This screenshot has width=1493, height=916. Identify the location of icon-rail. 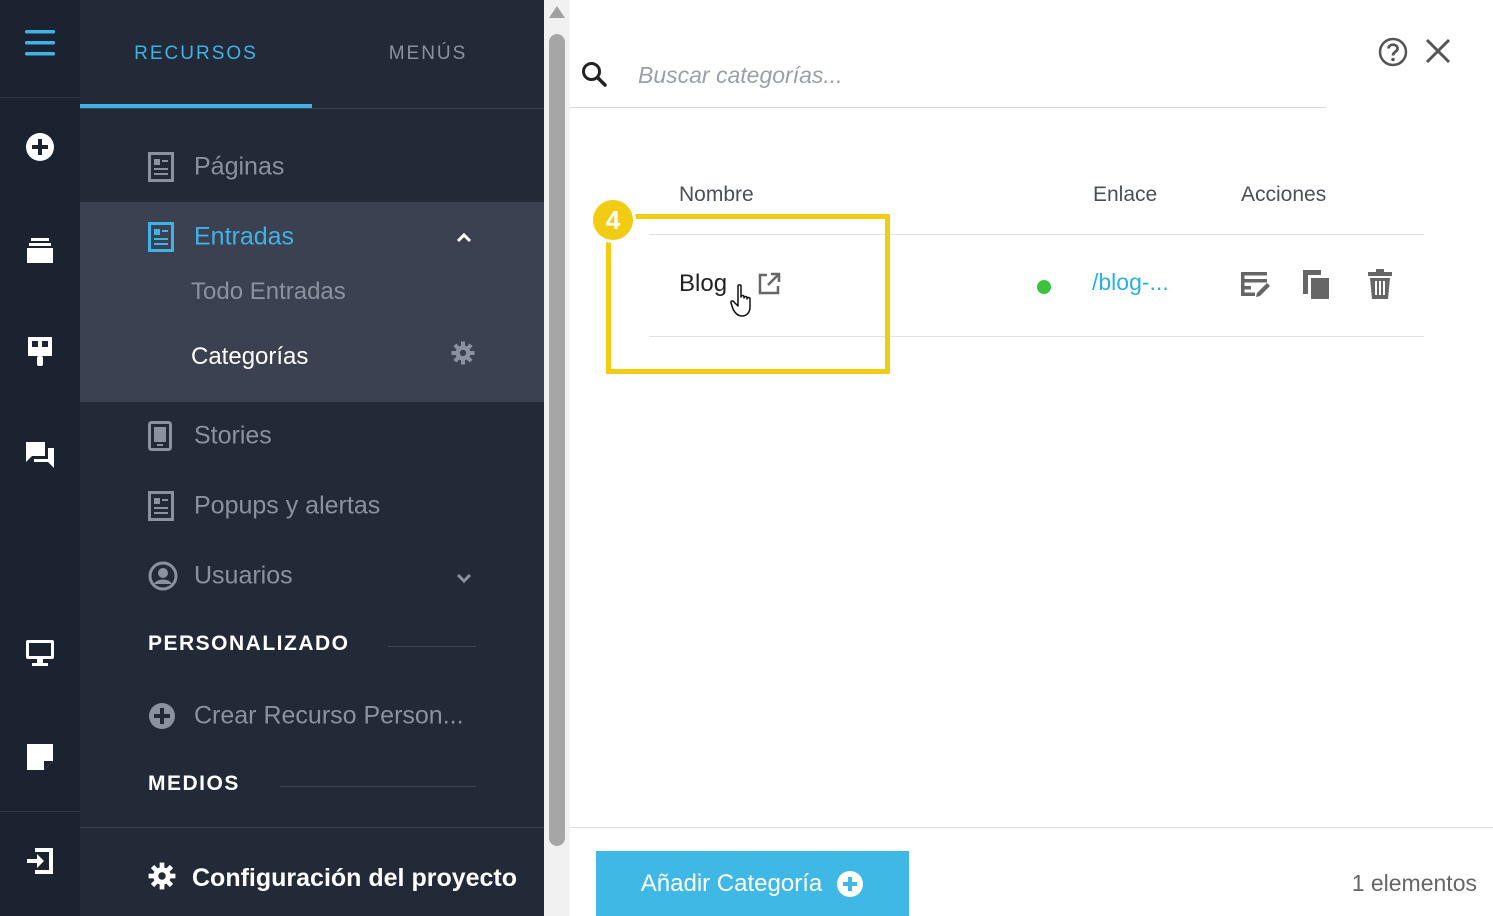
(40, 458).